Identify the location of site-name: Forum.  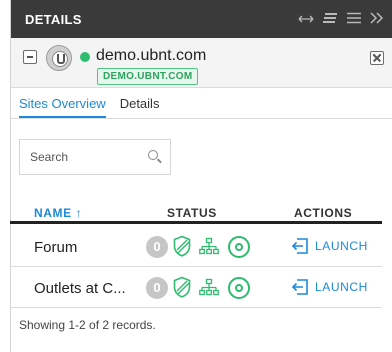
(55, 247).